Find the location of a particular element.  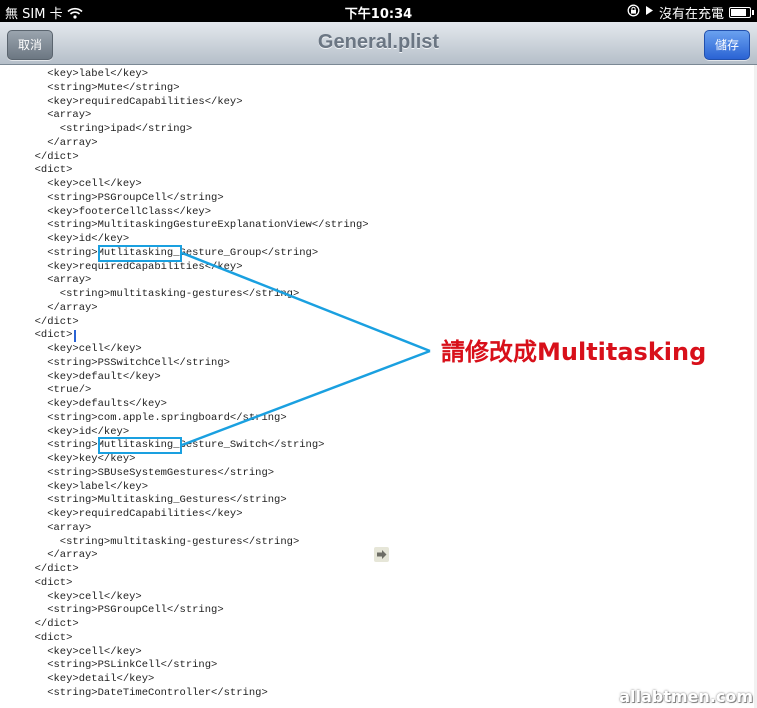

charging-label: 沒有在充電 is located at coordinates (691, 14).